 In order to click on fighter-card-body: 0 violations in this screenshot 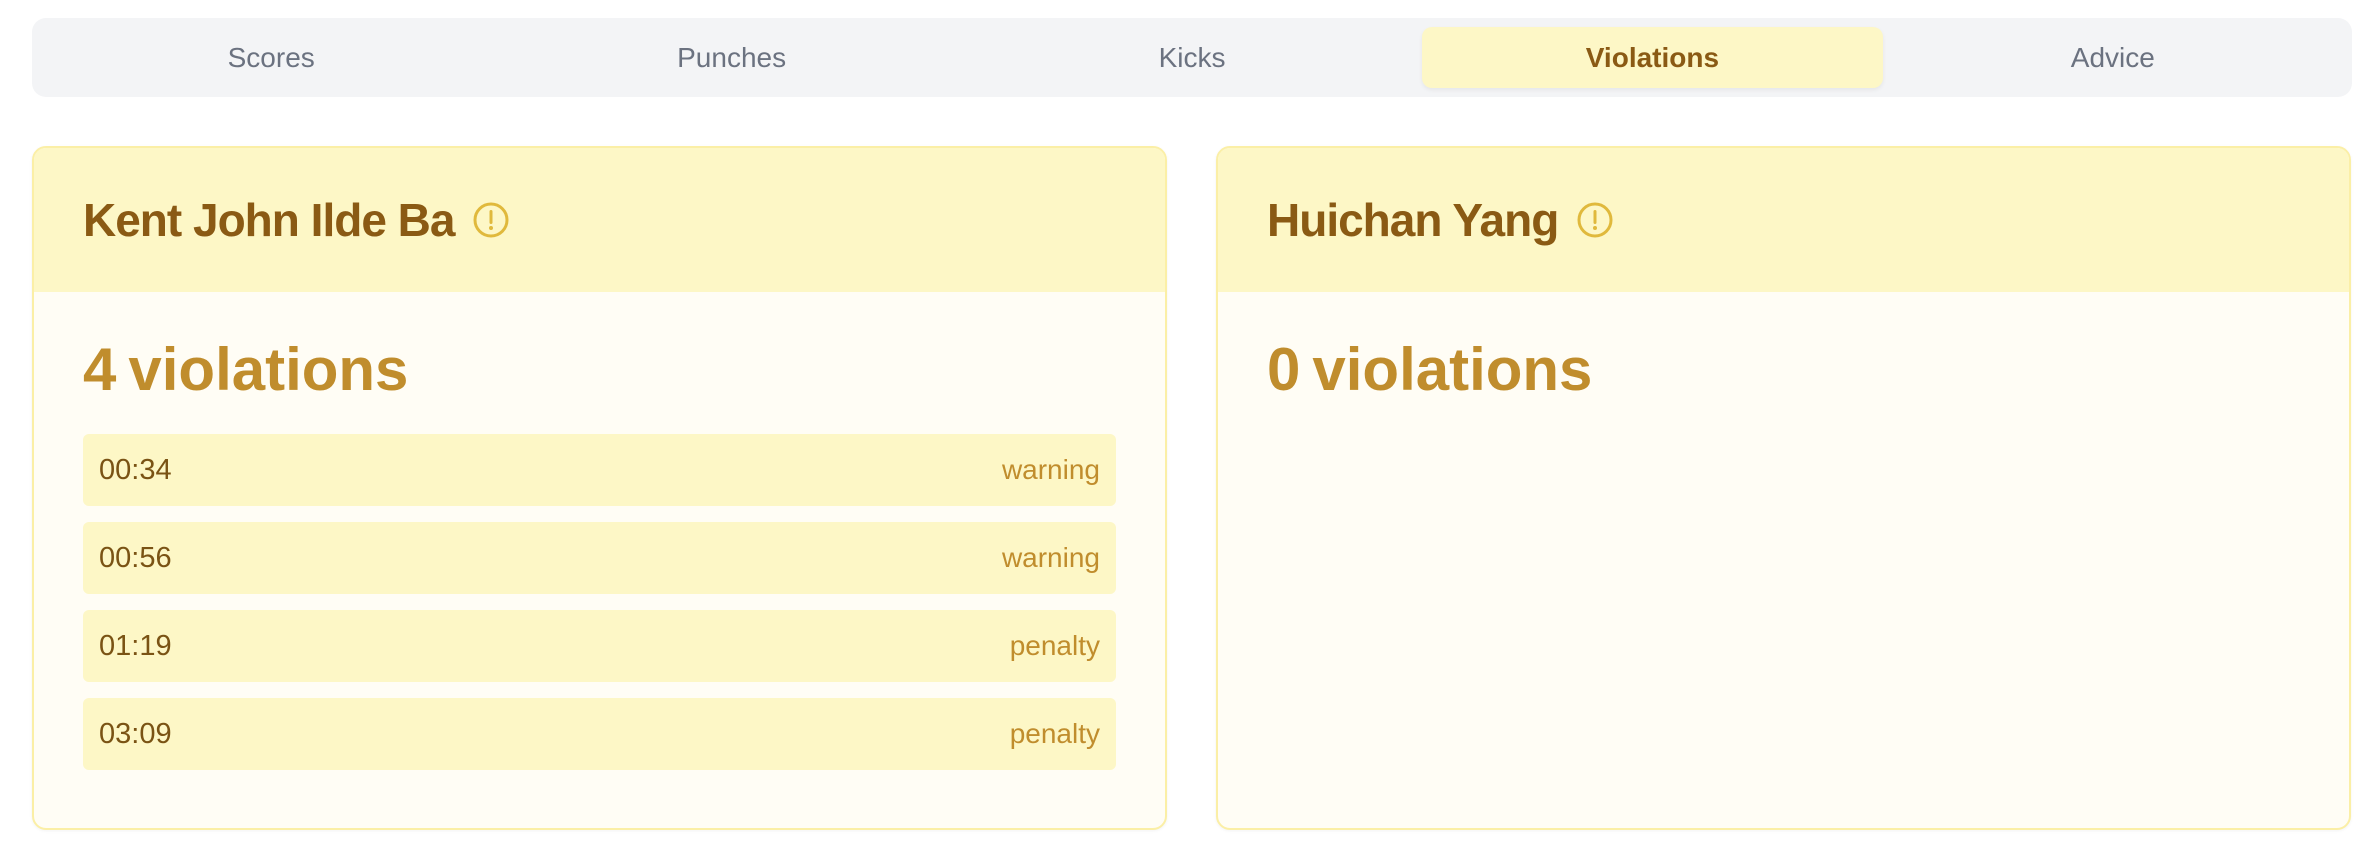, I will do `click(1783, 346)`.